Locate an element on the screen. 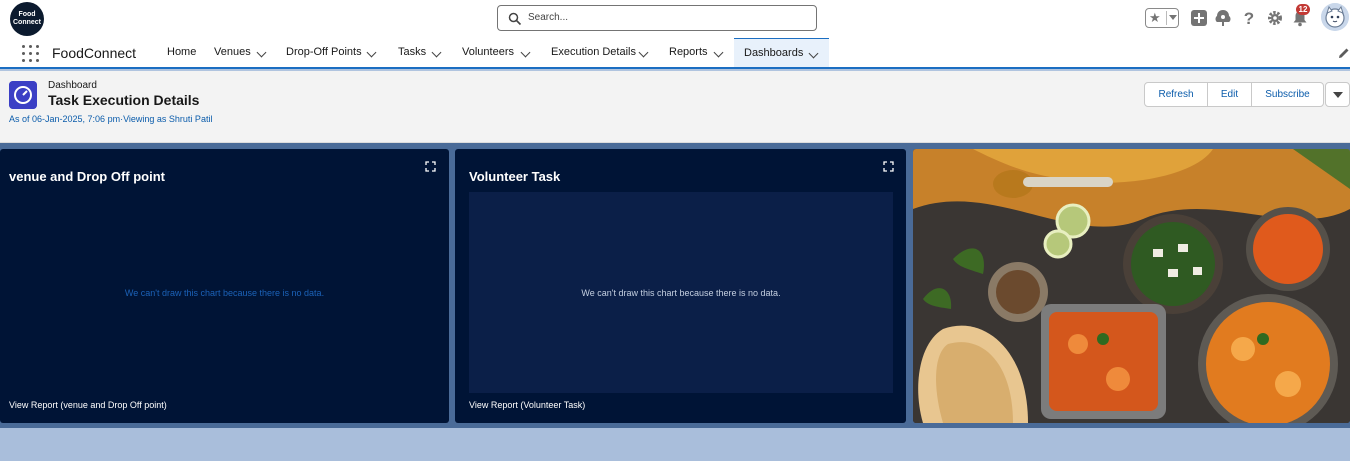  search-icon is located at coordinates (515, 19).